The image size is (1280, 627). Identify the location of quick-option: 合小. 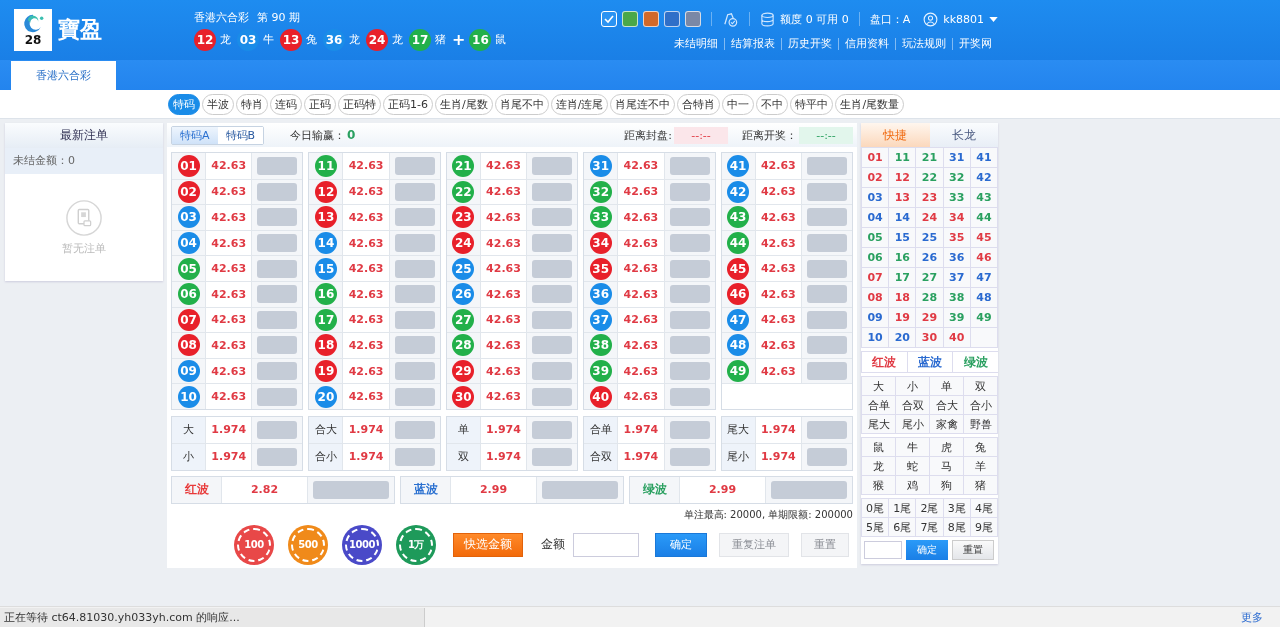
(981, 405).